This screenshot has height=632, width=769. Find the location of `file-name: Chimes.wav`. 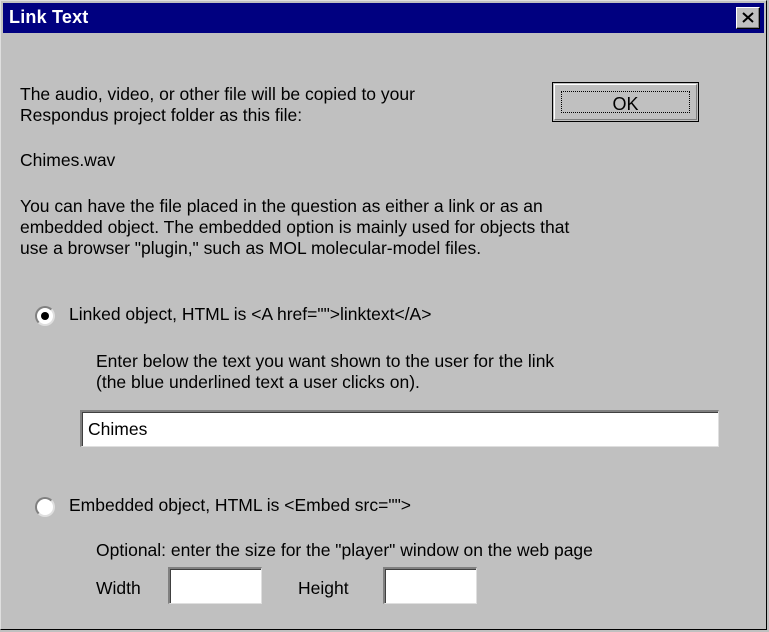

file-name: Chimes.wav is located at coordinates (68, 160).